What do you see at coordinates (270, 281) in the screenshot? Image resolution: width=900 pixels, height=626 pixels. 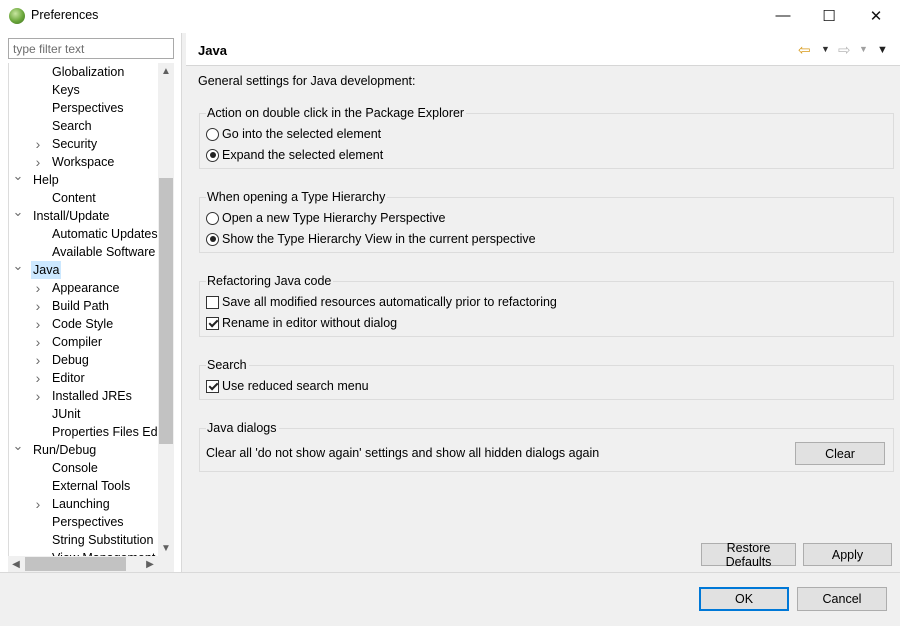 I see `group-title: Refactoring Java code` at bounding box center [270, 281].